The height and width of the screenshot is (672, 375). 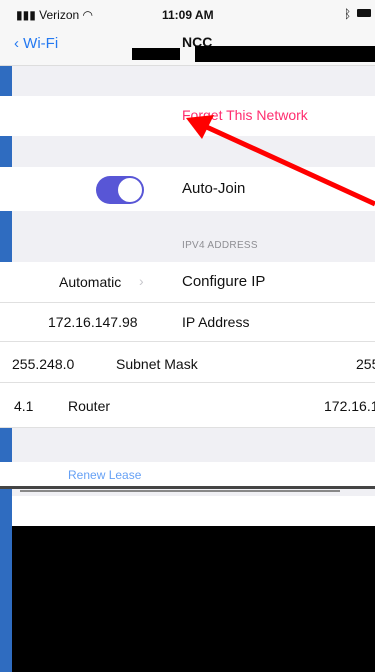 I want to click on annotation-arrow-icon, so click(x=280, y=161).